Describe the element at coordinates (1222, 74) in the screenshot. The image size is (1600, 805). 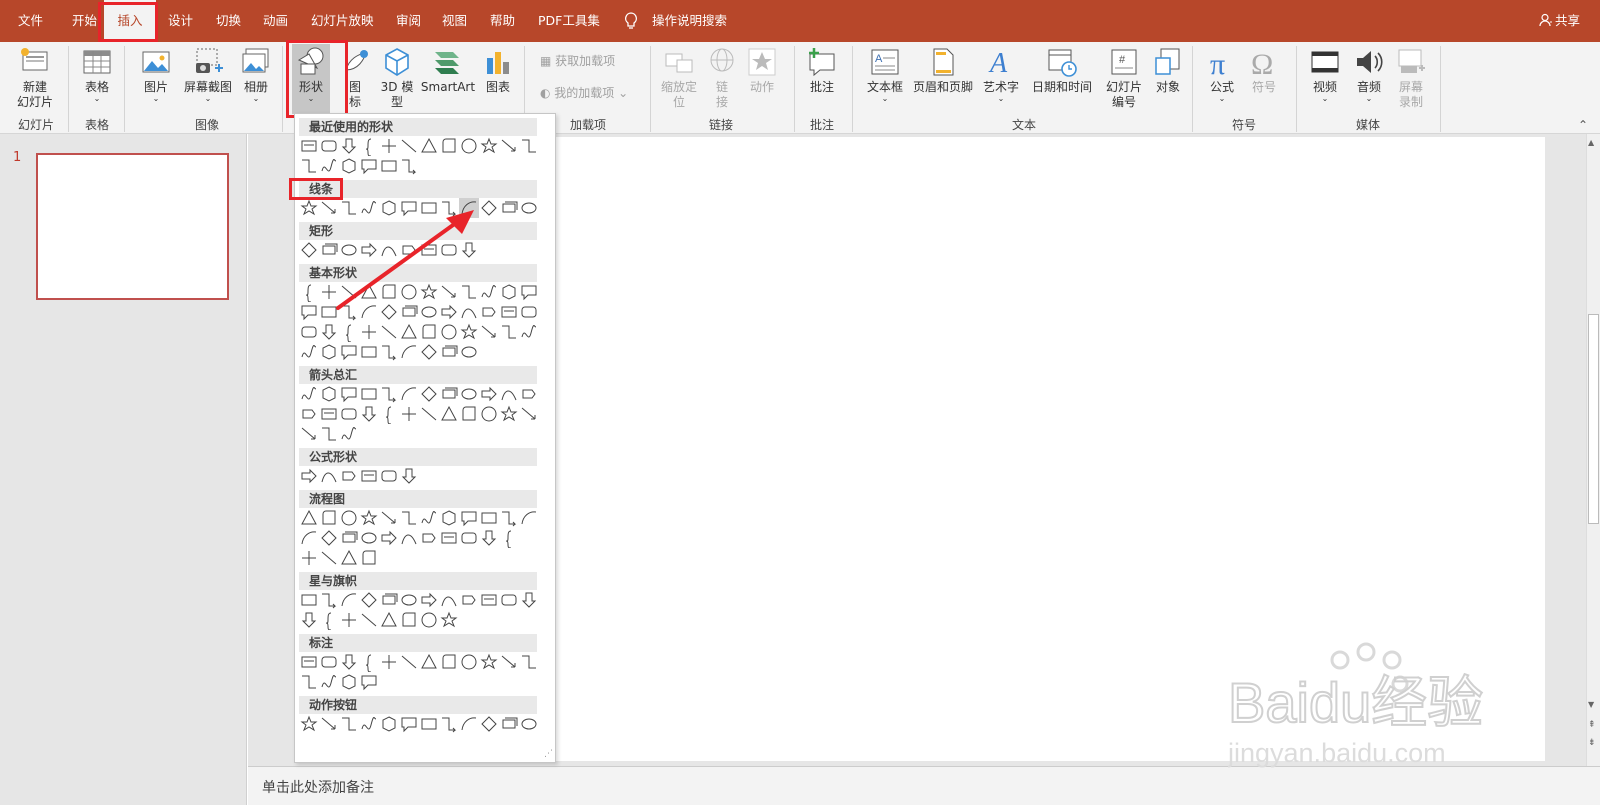
I see `equation-button: π 公式 ⌄` at that location.